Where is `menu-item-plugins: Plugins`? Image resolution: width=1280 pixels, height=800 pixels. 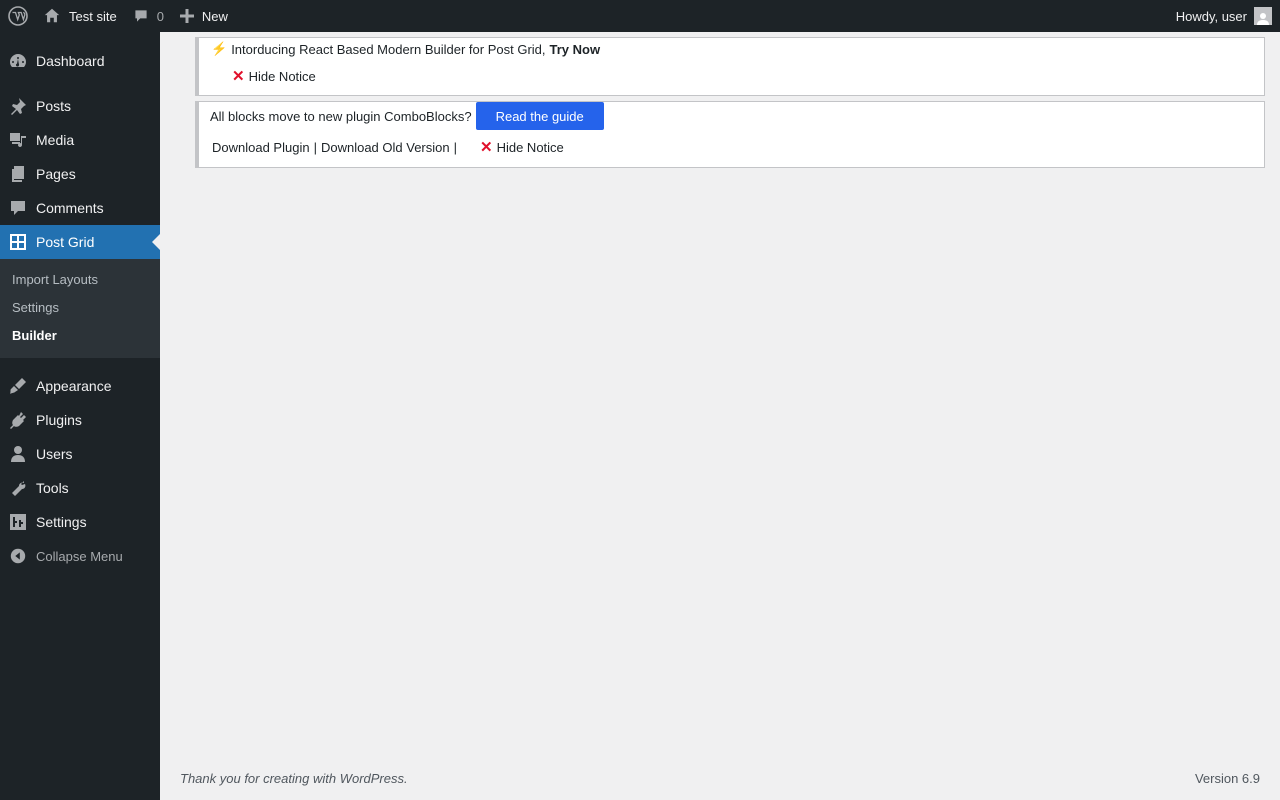 menu-item-plugins: Plugins is located at coordinates (80, 420).